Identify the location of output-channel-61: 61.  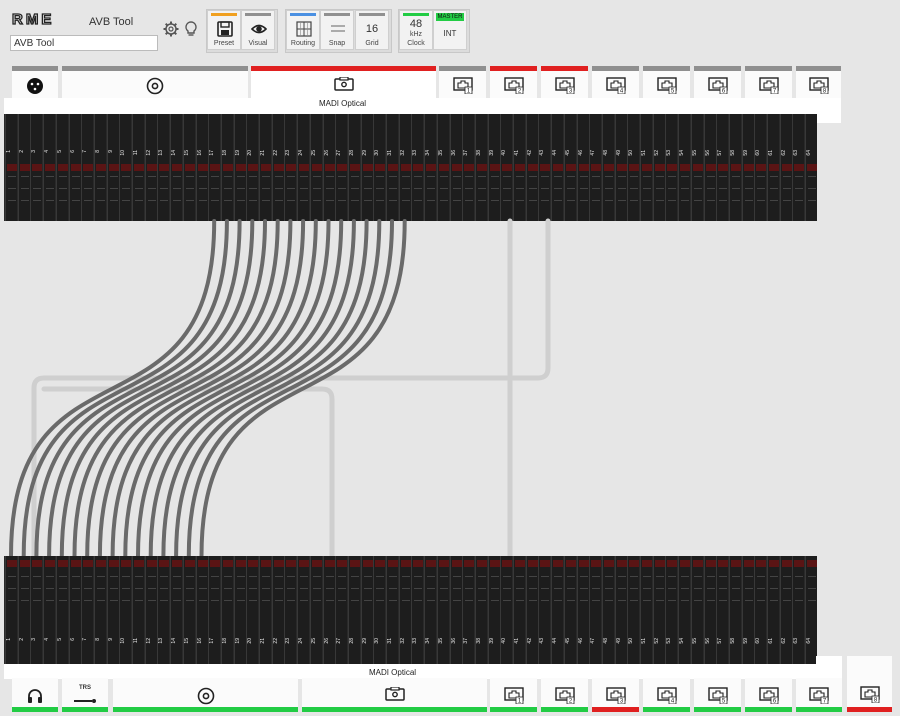
(773, 610).